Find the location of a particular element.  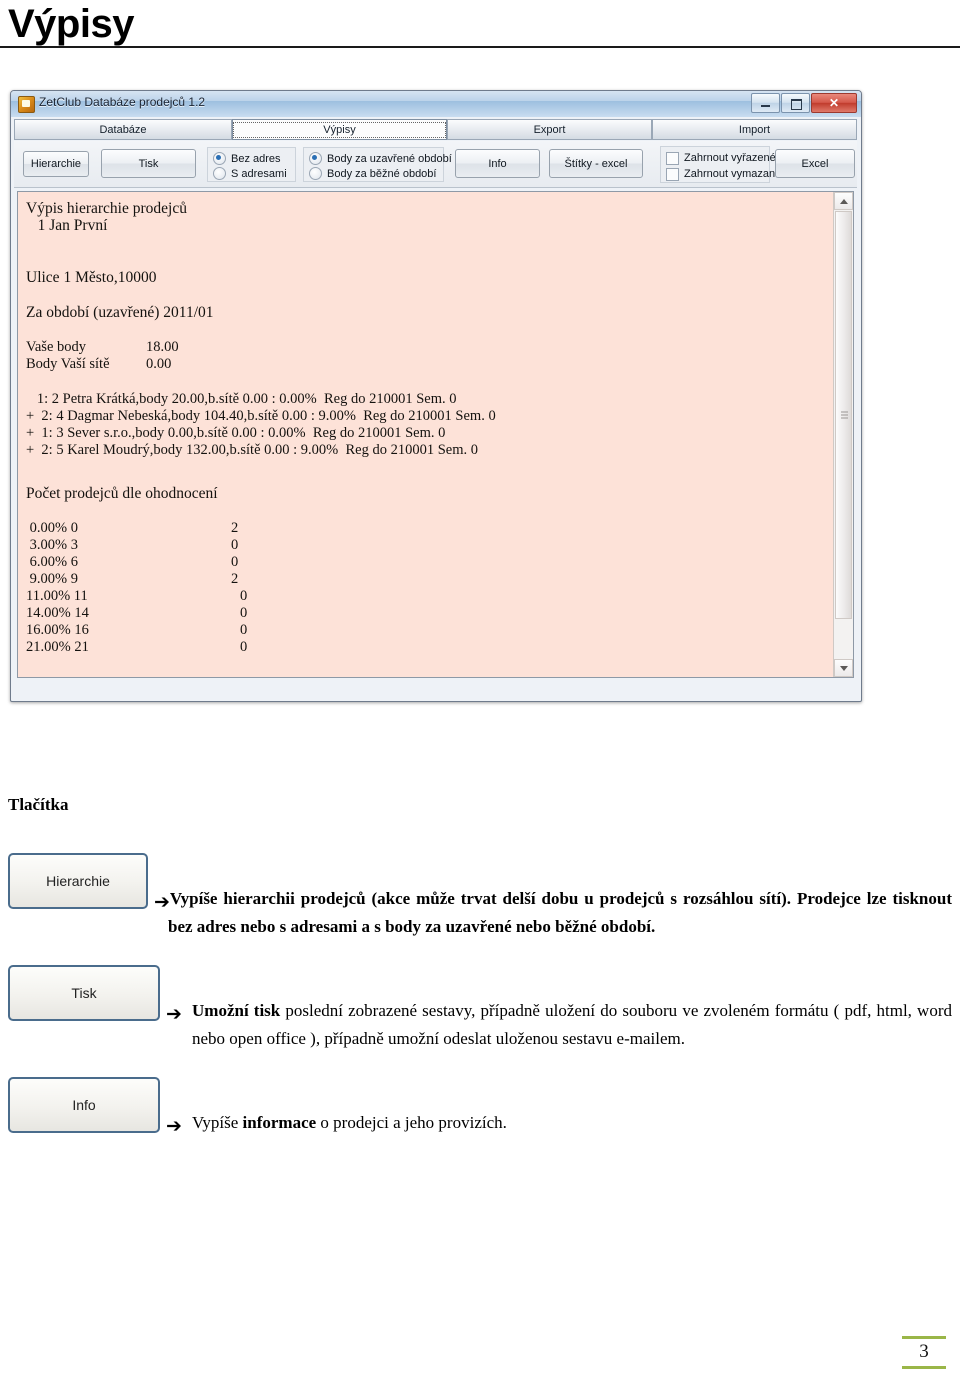

tab-strip: Databáze Výpisy Export Import is located at coordinates (435, 130).